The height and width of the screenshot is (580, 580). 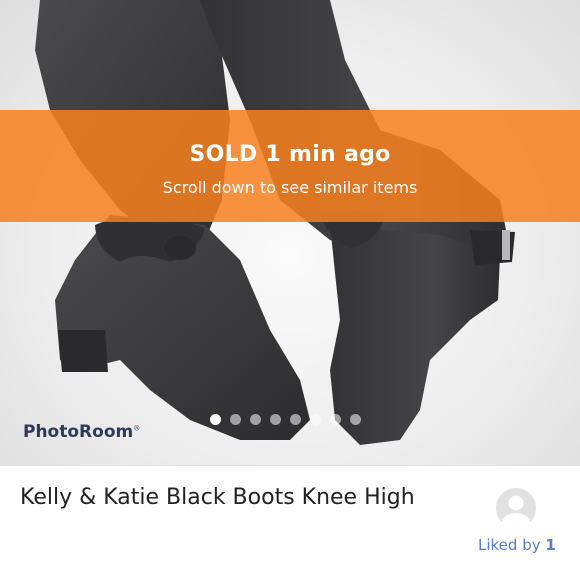 What do you see at coordinates (290, 154) in the screenshot?
I see `sold-status-text: SOLD 1 min ago` at bounding box center [290, 154].